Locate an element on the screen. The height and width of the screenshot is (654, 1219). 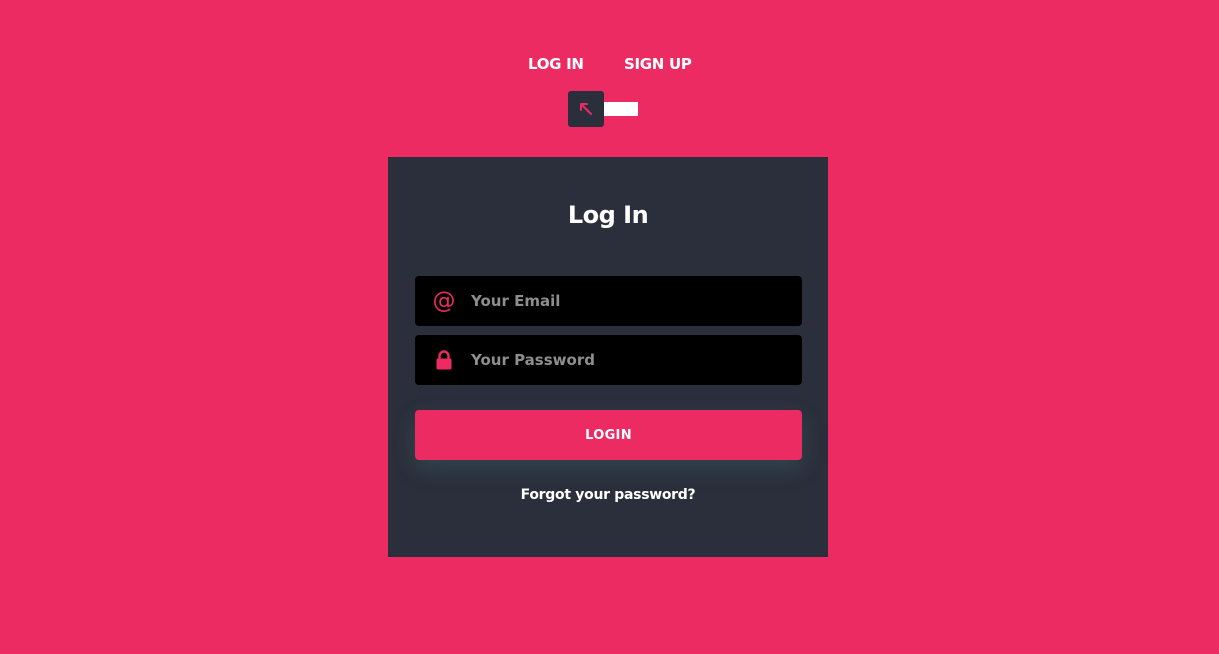
toggle-knob is located at coordinates (586, 109).